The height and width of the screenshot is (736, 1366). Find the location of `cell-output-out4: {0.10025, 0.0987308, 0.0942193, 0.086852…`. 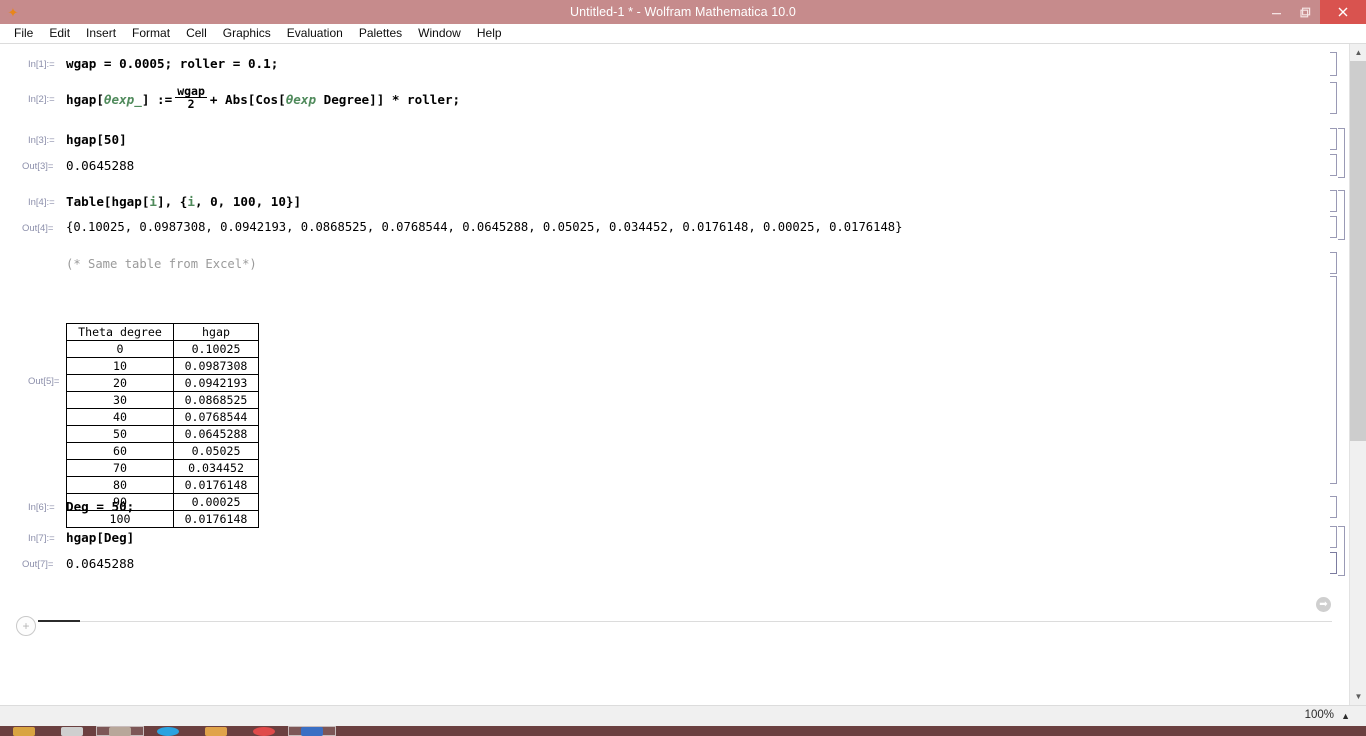

cell-output-out4: {0.10025, 0.0987308, 0.0942193, 0.086852… is located at coordinates (484, 227).